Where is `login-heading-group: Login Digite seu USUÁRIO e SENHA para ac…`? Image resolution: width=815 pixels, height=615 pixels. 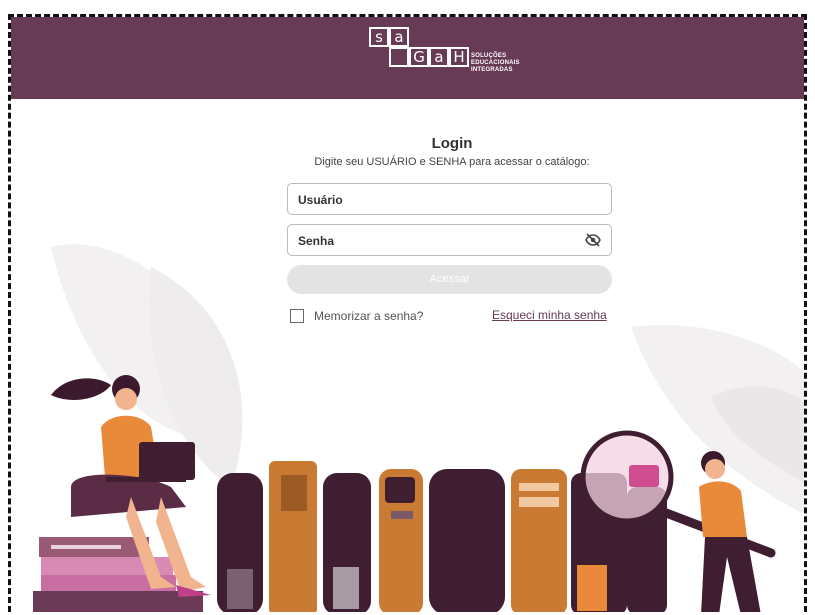
login-heading-group: Login Digite seu USUÁRIO e SENHA para ac… is located at coordinates (452, 151).